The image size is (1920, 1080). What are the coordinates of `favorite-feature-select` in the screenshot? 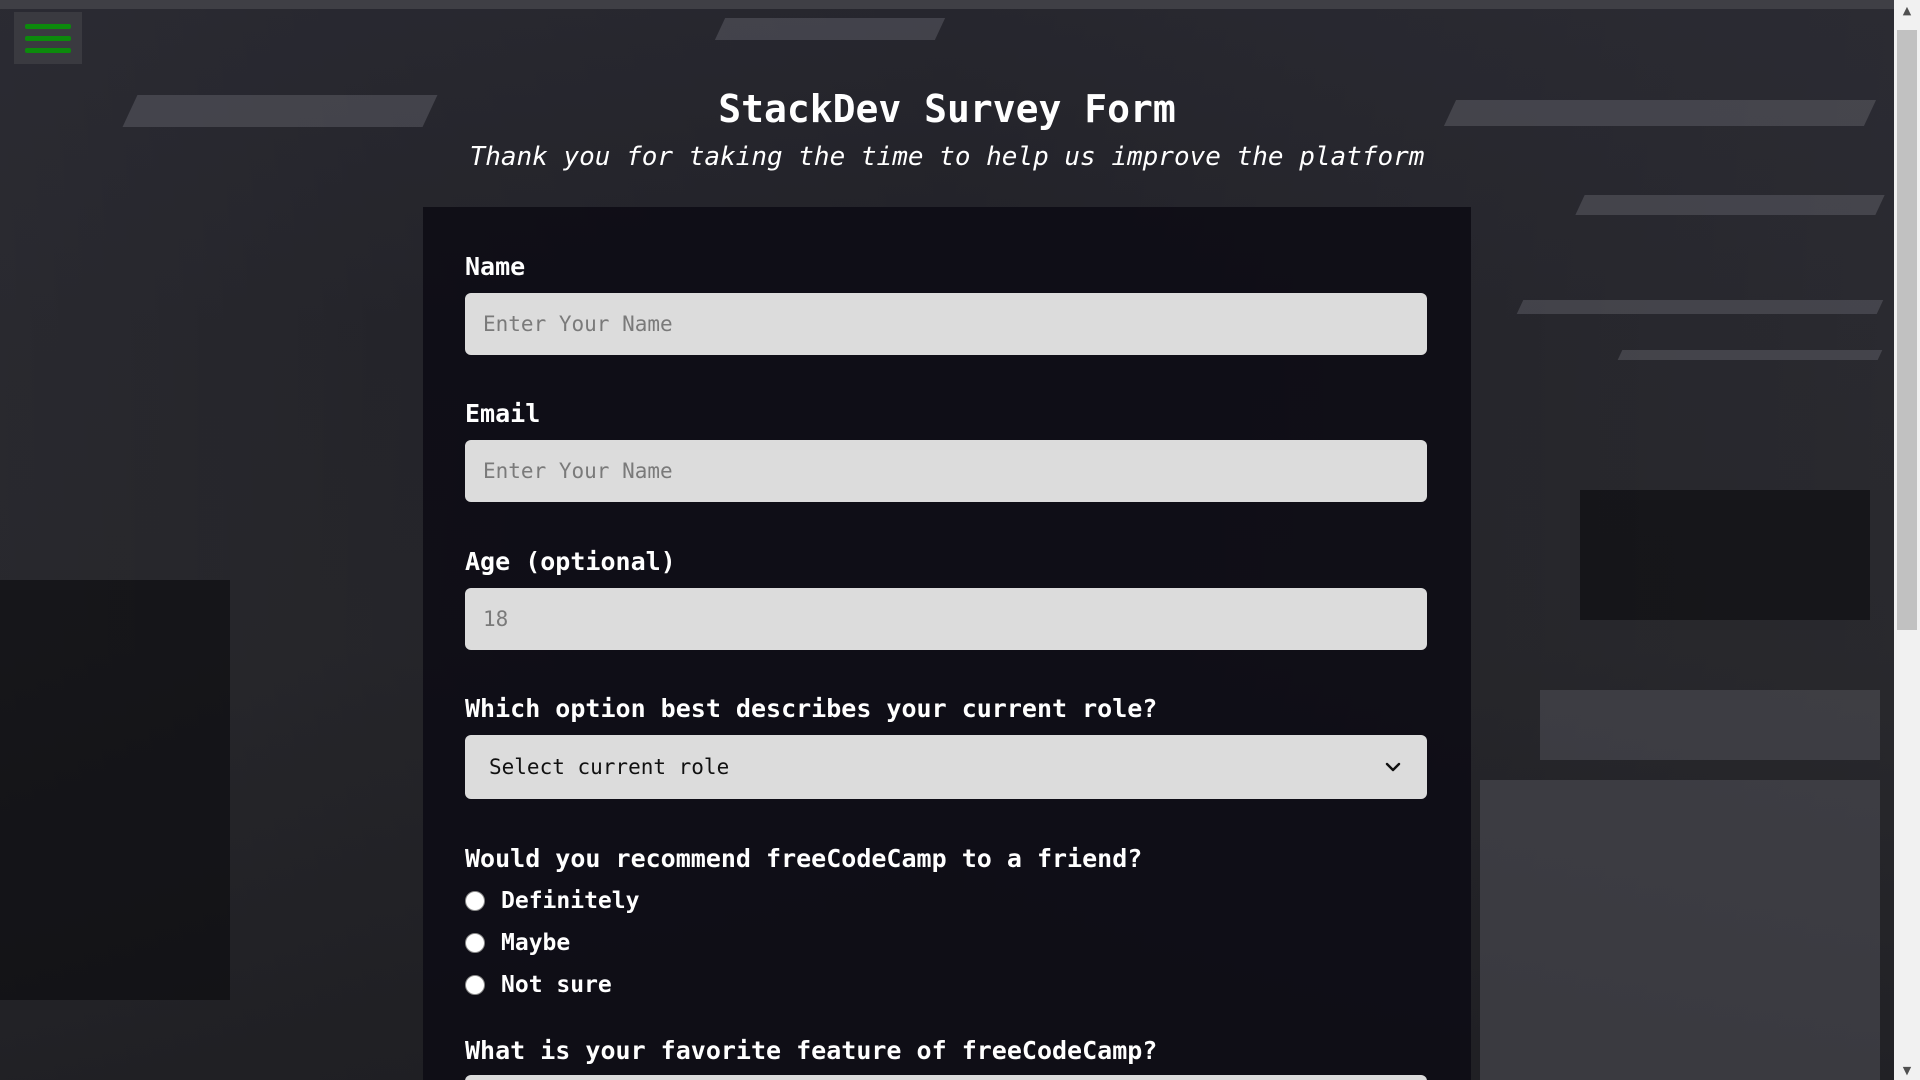 It's located at (946, 1077).